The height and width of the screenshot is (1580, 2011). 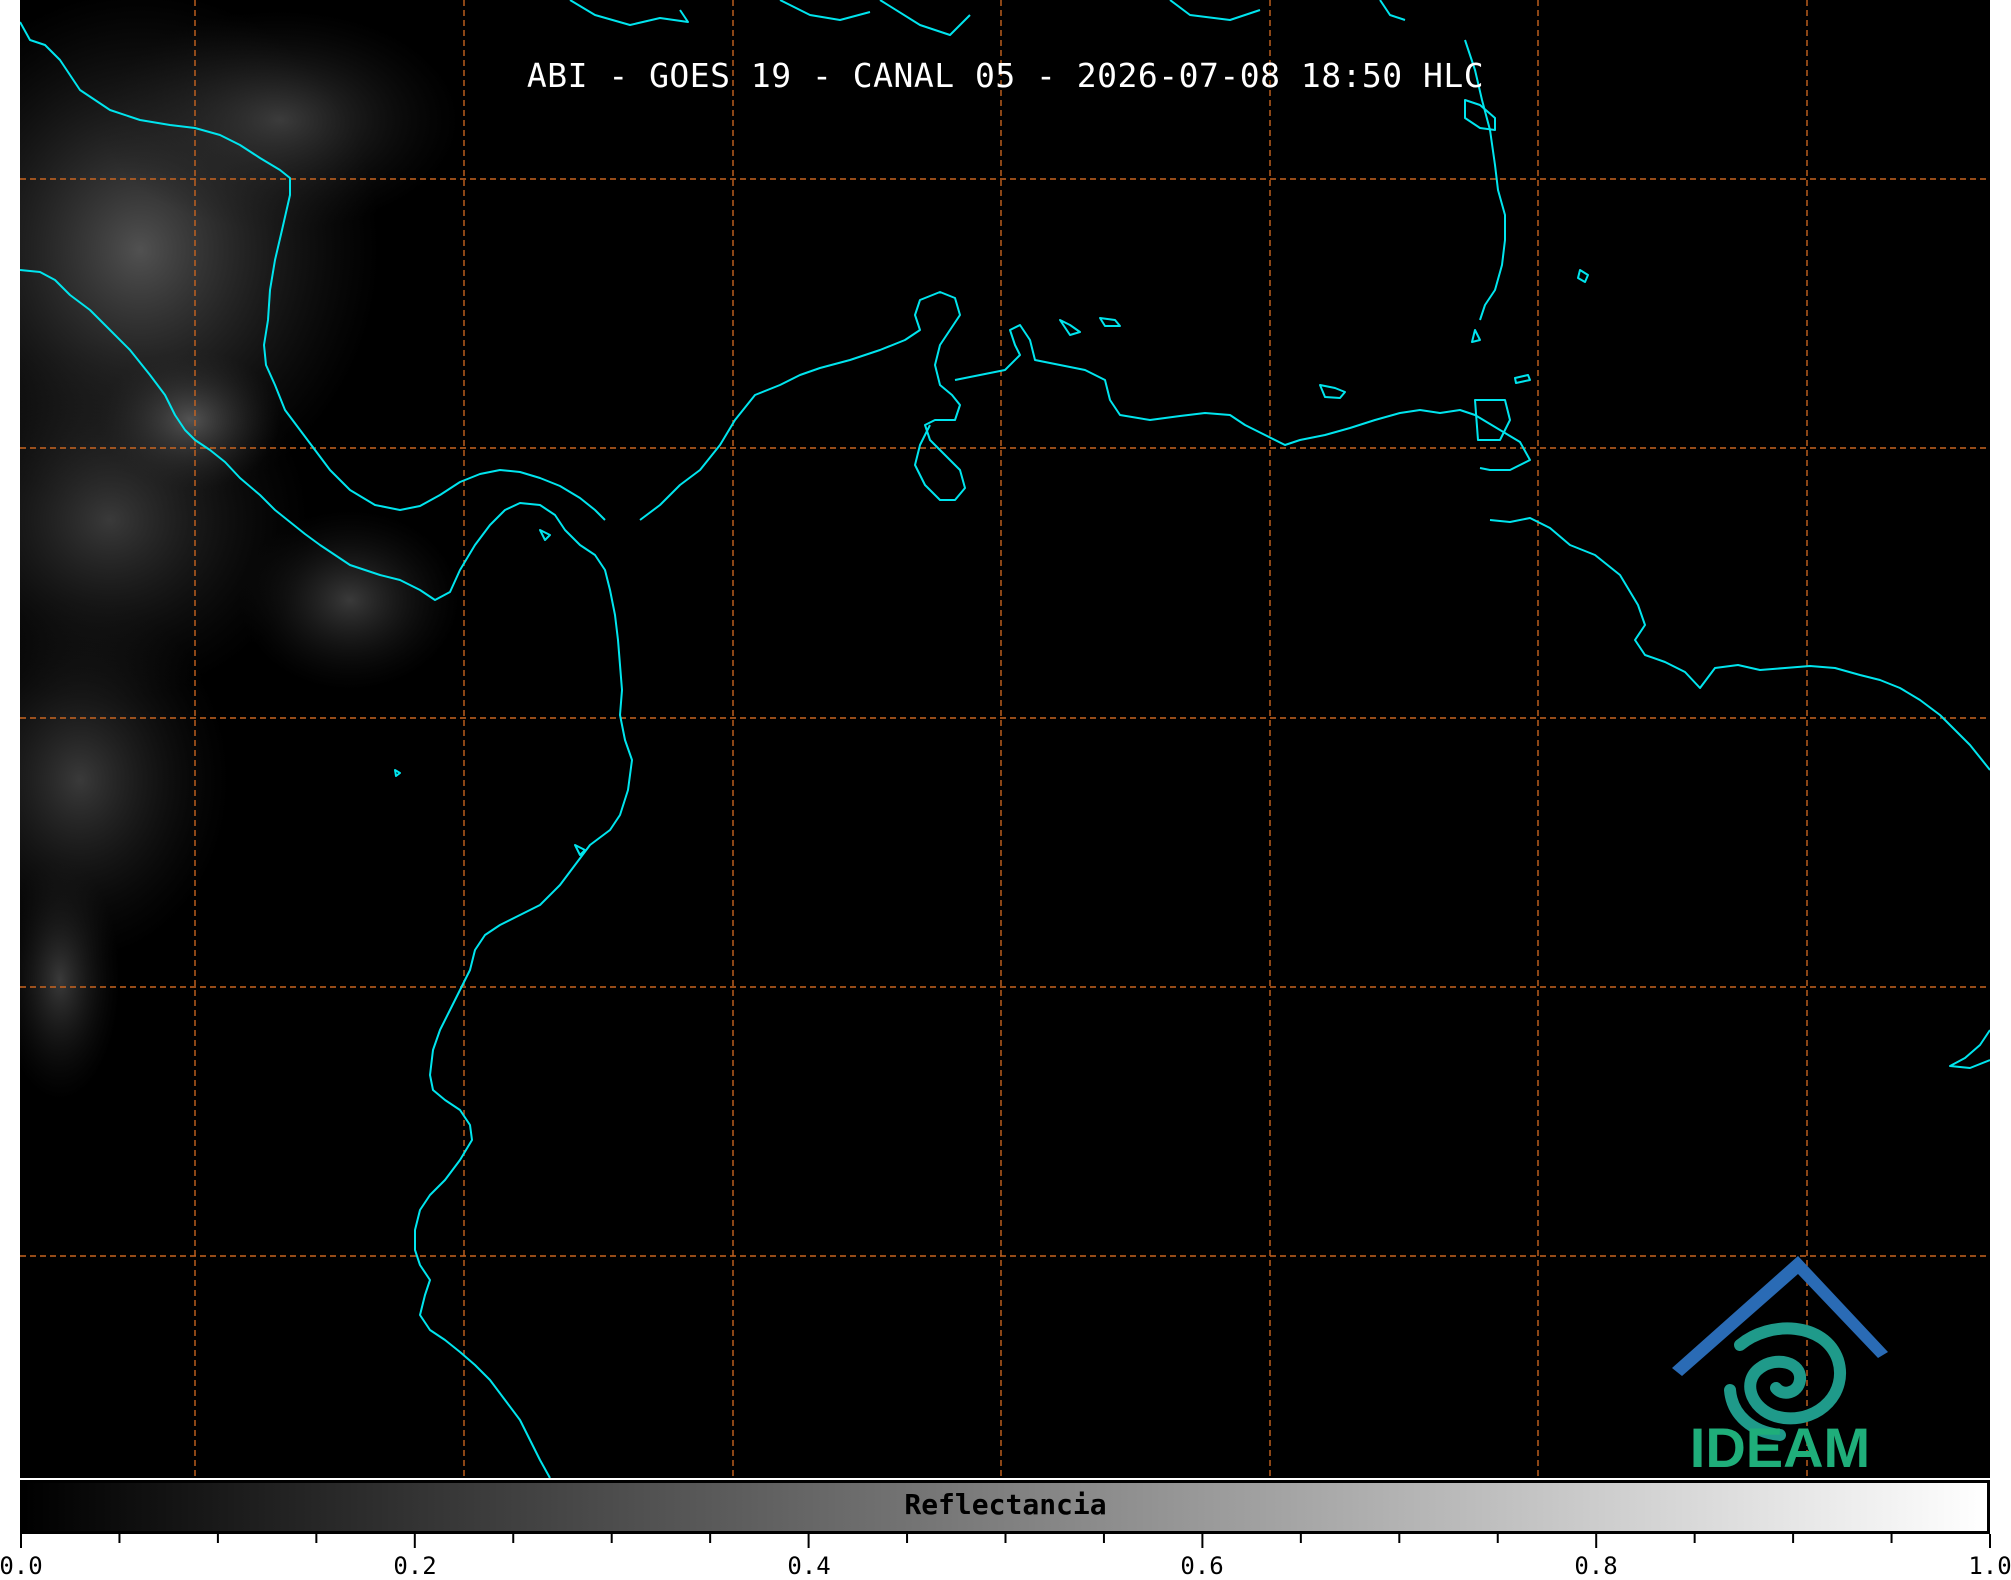 I want to click on island-margarita, so click(x=1332, y=391).